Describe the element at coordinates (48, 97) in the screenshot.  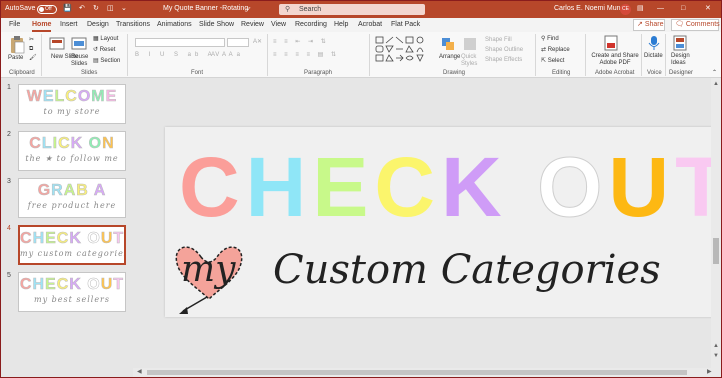
I see `thumbnail-letter: E` at that location.